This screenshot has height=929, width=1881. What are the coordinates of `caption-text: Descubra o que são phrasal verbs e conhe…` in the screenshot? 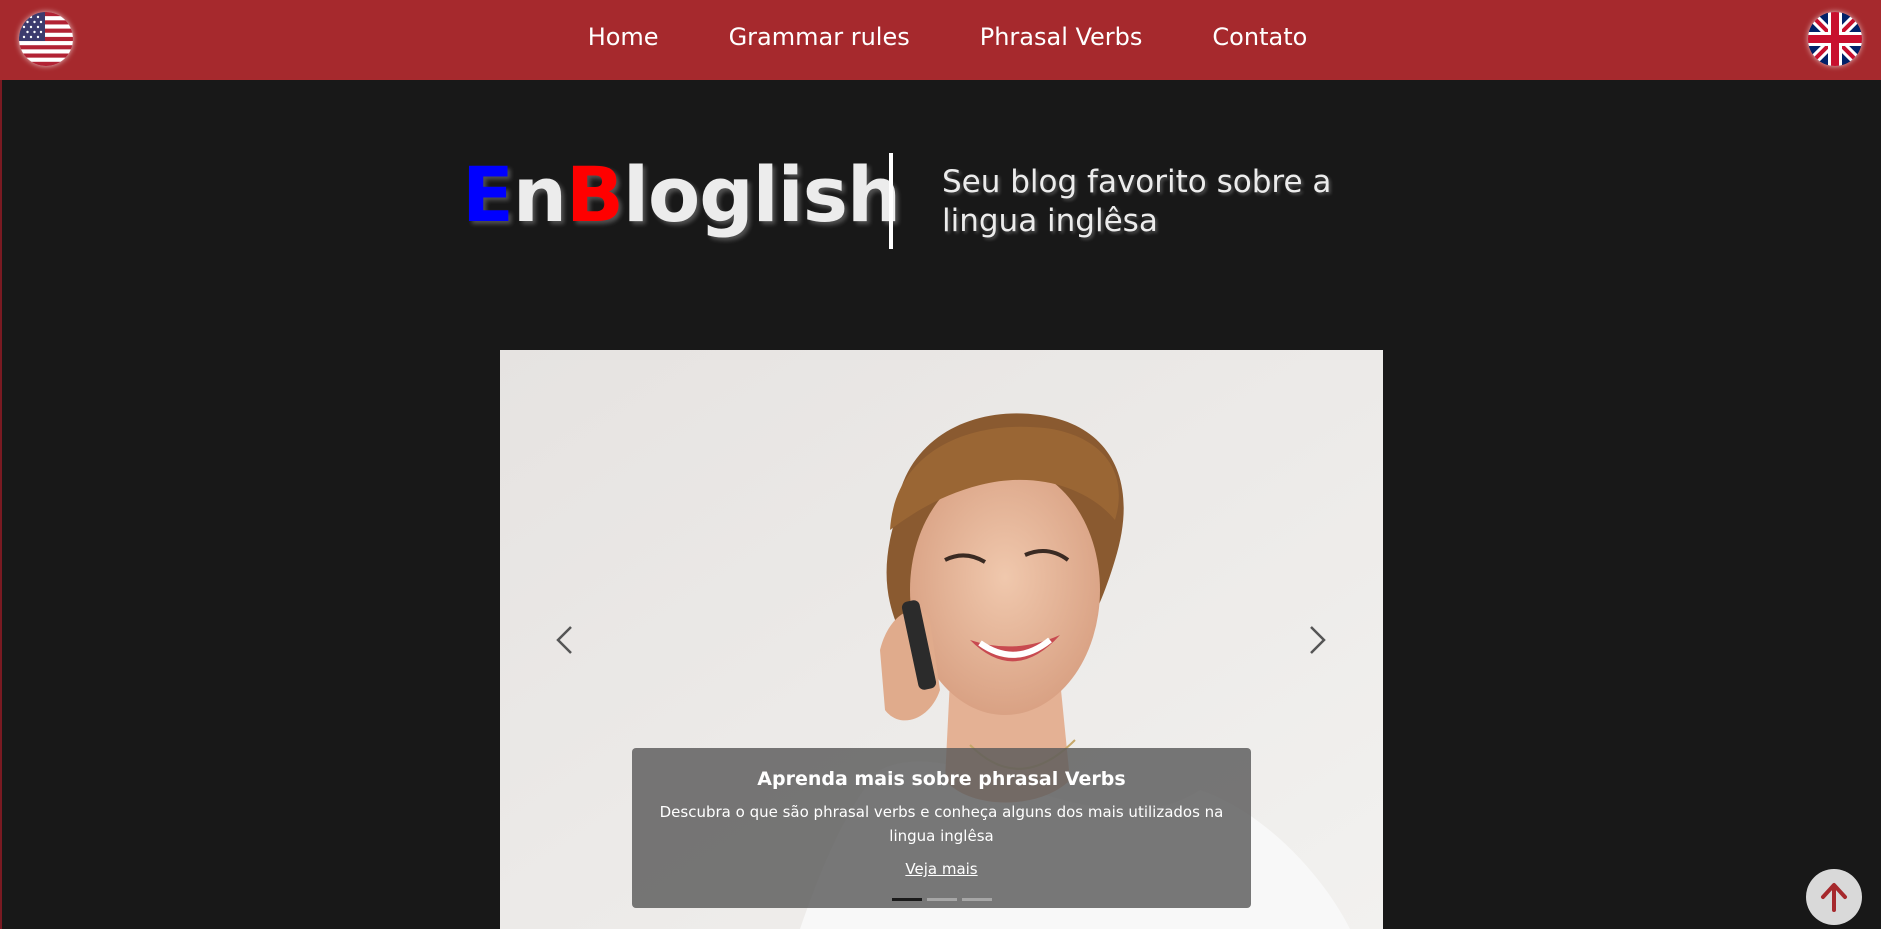 It's located at (941, 824).